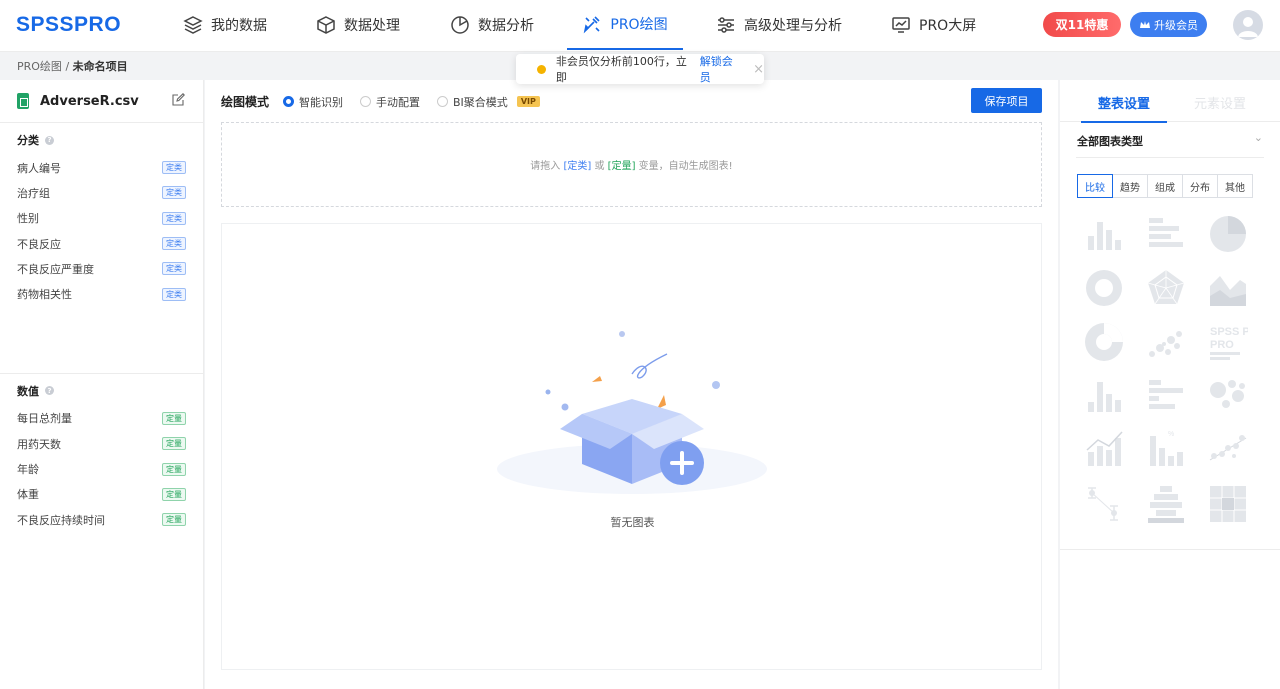 This screenshot has height=689, width=1280. What do you see at coordinates (1095, 186) in the screenshot?
I see `category-tab: 比较` at bounding box center [1095, 186].